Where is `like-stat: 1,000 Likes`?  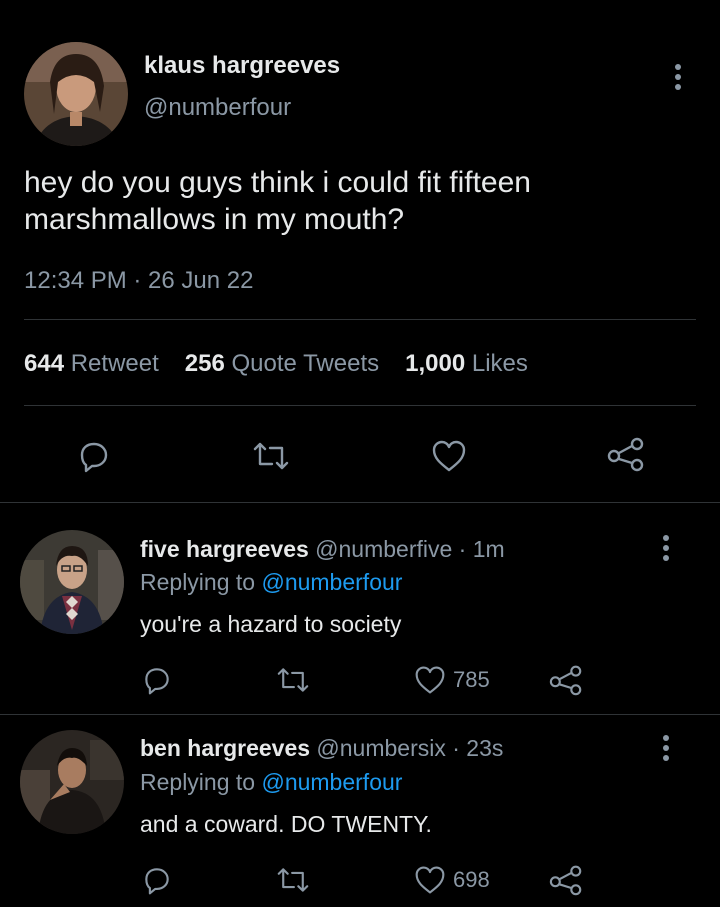
like-stat: 1,000 Likes is located at coordinates (466, 364).